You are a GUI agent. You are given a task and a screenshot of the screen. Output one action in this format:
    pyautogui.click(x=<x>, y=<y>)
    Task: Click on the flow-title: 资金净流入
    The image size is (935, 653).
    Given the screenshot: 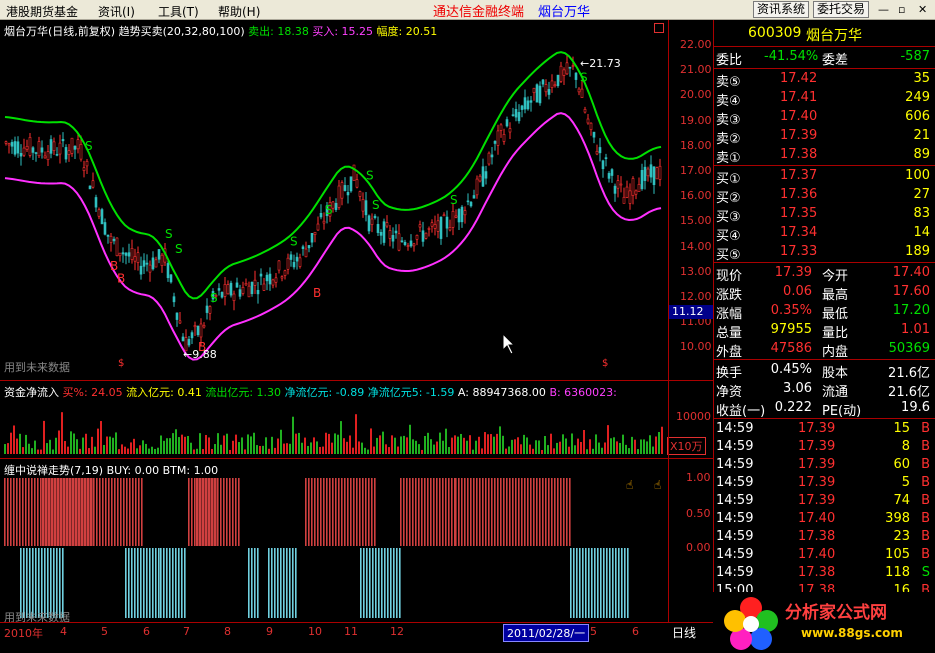 What is the action you would take?
    pyautogui.click(x=31, y=392)
    